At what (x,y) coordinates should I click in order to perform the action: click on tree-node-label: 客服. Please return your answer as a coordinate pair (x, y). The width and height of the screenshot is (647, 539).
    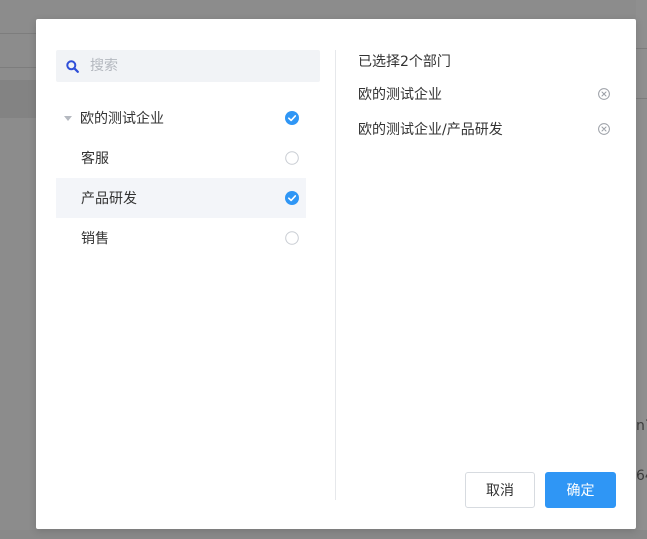
    Looking at the image, I should click on (95, 159).